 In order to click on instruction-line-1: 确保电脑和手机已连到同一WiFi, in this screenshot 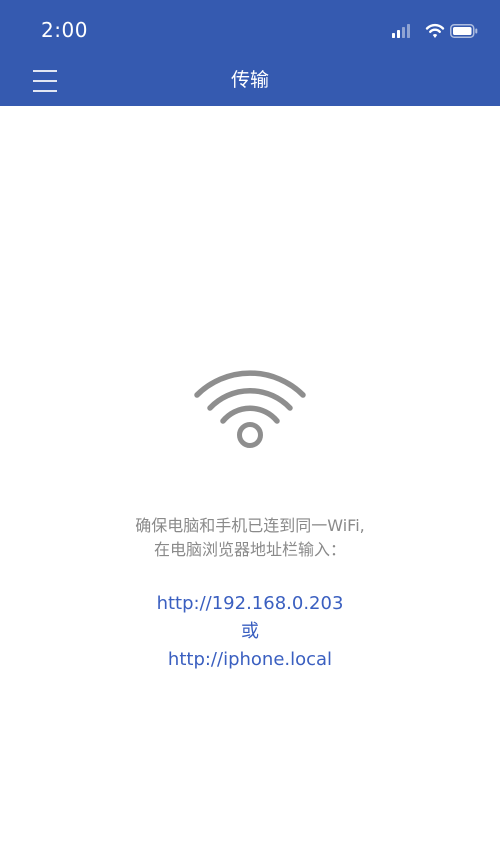, I will do `click(250, 525)`.